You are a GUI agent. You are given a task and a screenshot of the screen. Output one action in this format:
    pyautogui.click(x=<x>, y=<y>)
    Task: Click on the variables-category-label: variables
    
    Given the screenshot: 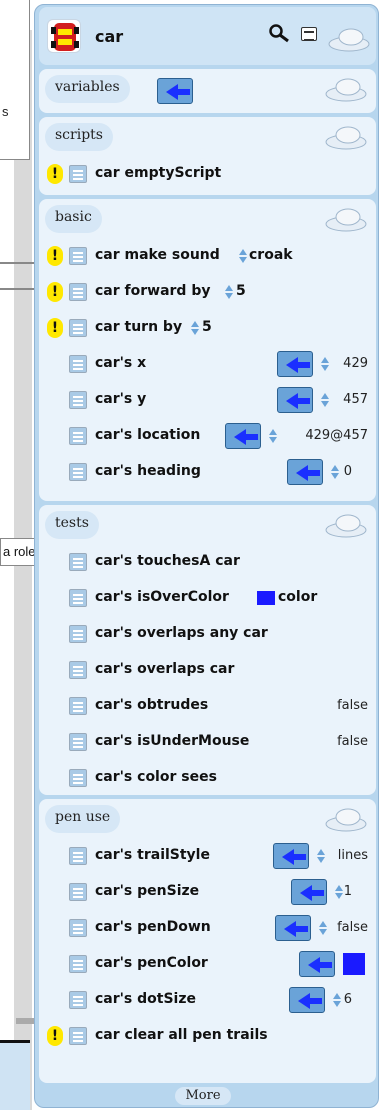 What is the action you would take?
    pyautogui.click(x=87, y=89)
    